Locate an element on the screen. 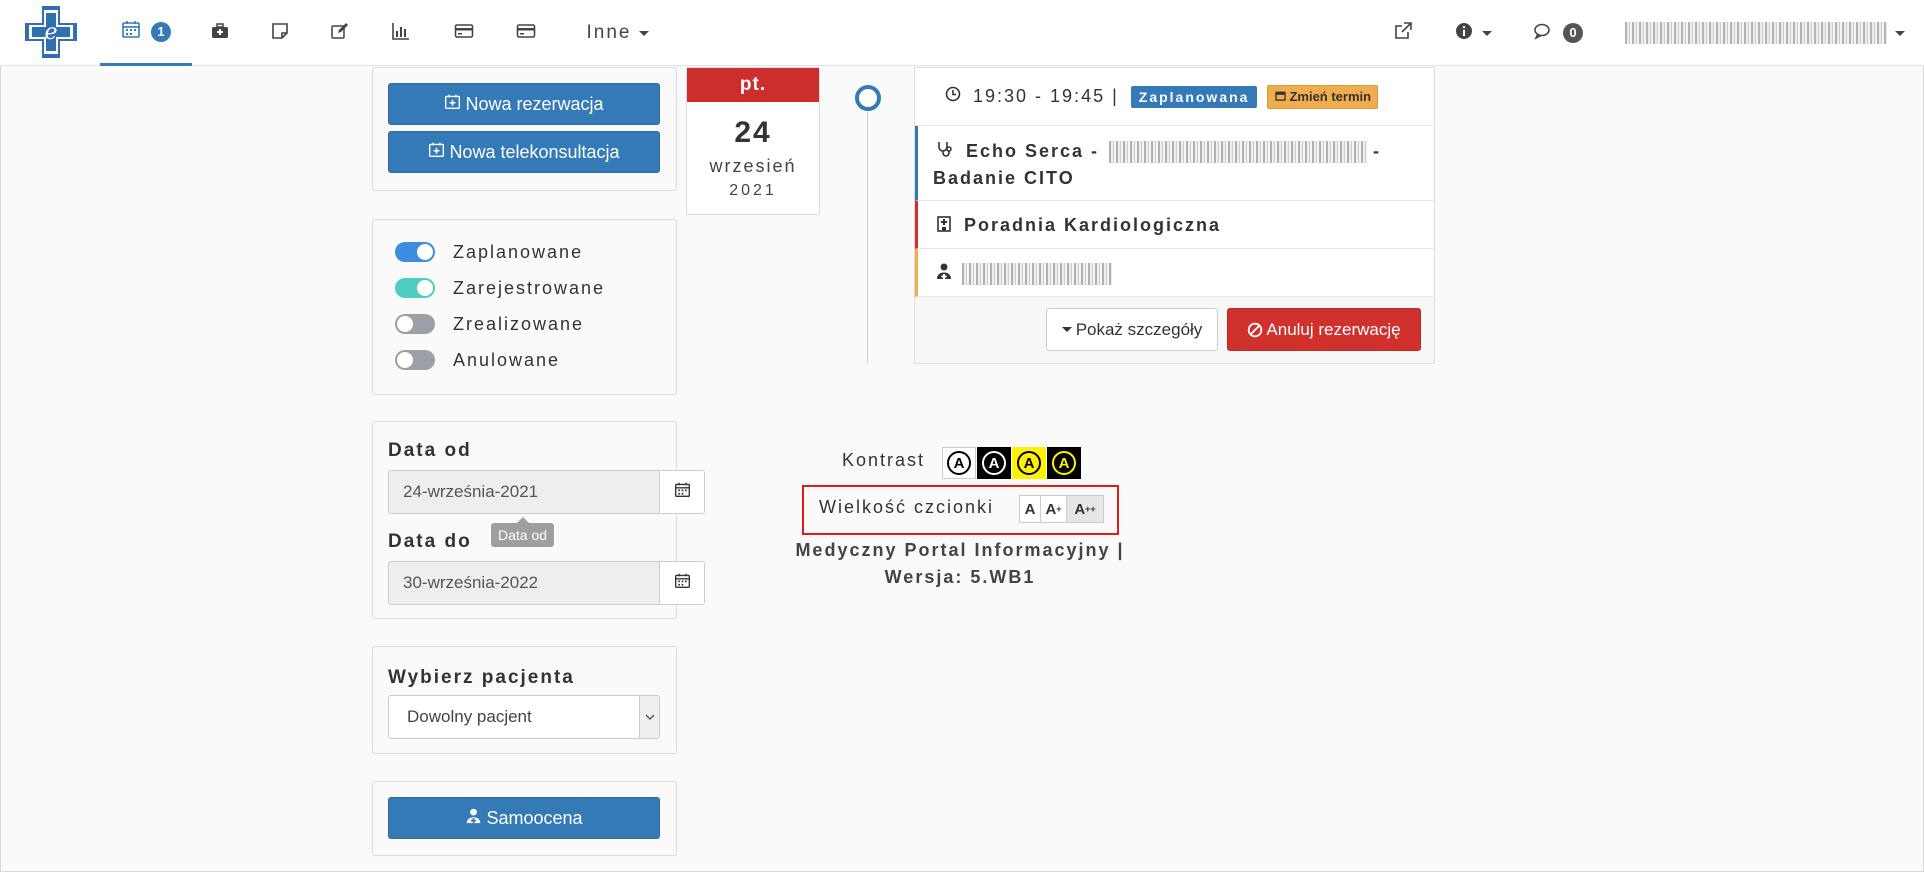 The width and height of the screenshot is (1924, 872). svg-text: e is located at coordinates (50, 32).